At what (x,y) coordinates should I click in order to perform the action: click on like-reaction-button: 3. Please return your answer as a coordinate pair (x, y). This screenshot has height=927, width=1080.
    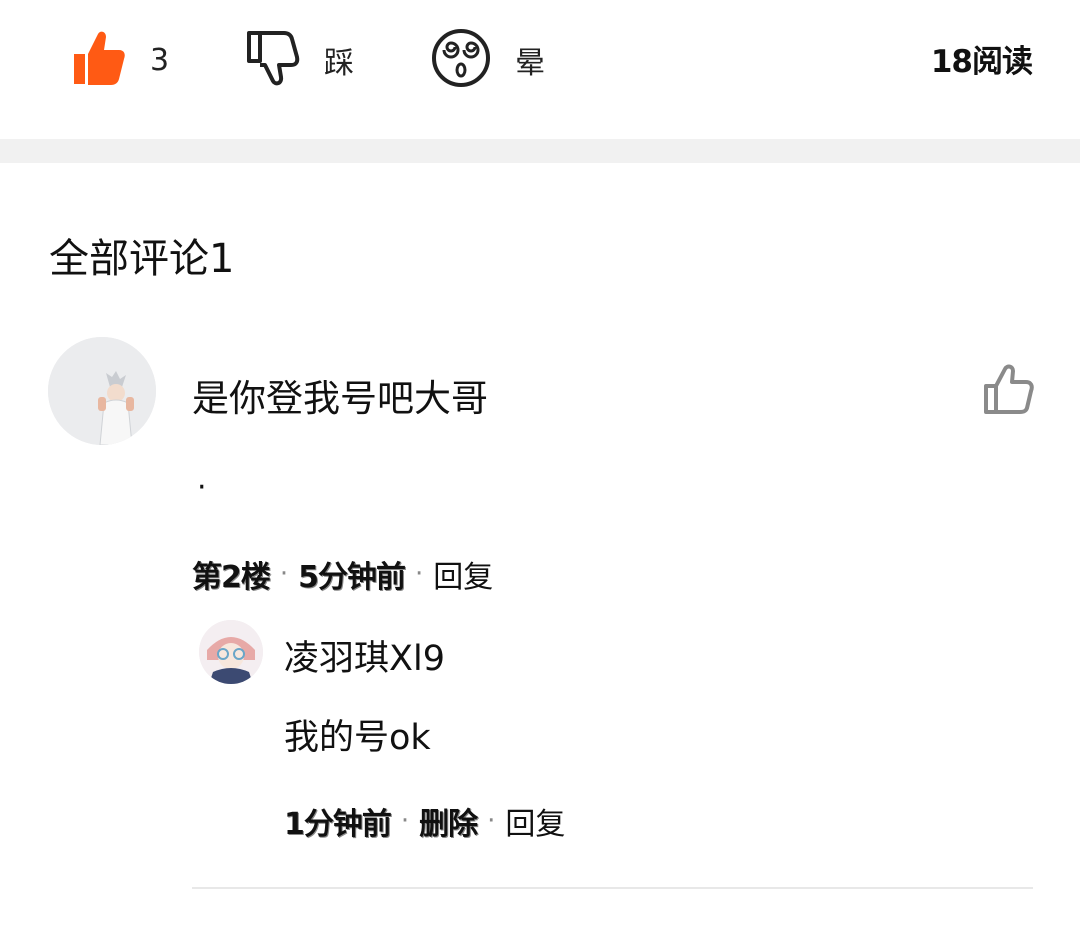
    Looking at the image, I should click on (120, 60).